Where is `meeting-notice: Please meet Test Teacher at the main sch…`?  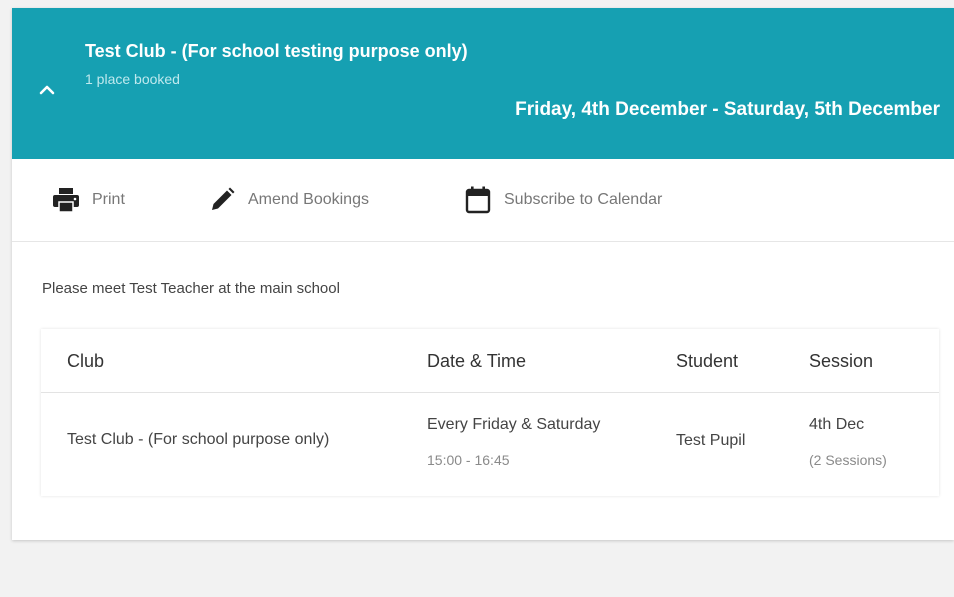 meeting-notice: Please meet Test Teacher at the main sch… is located at coordinates (191, 288).